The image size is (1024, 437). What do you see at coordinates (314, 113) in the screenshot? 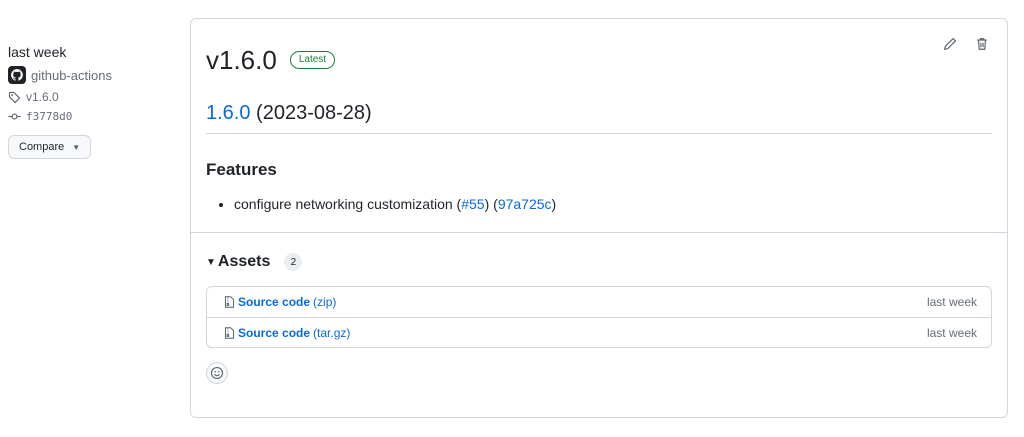
I see `version-date: (2023-08-28)` at bounding box center [314, 113].